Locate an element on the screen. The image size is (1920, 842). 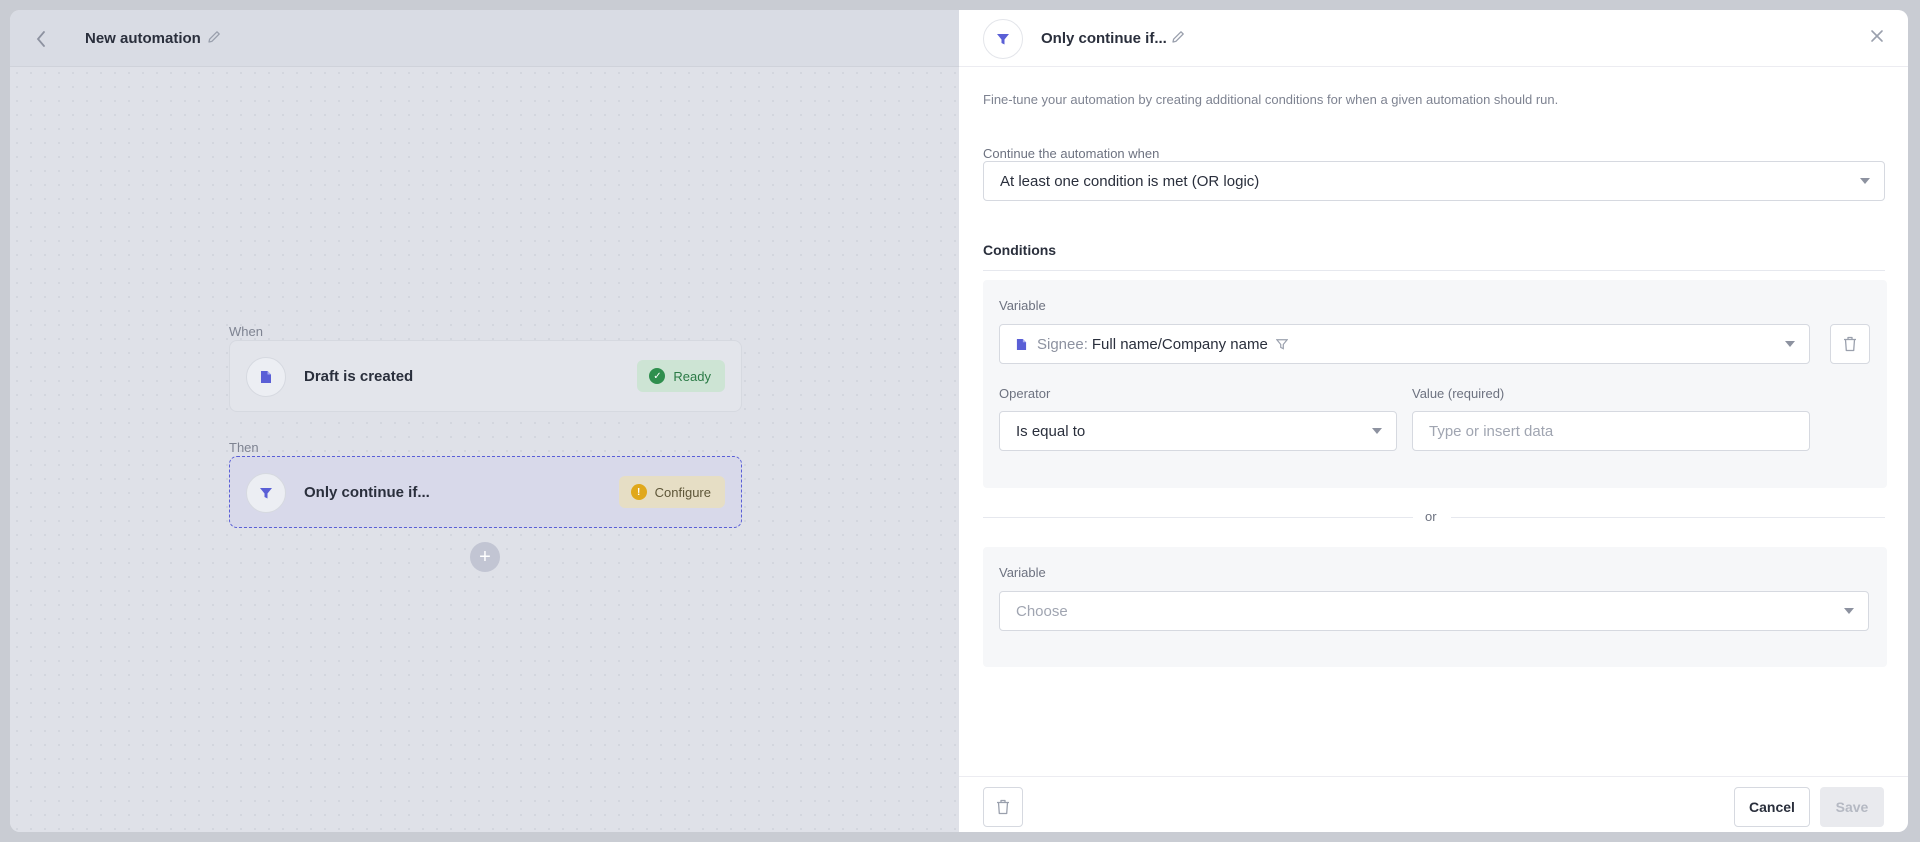
automation-title: New automation is located at coordinates (143, 38).